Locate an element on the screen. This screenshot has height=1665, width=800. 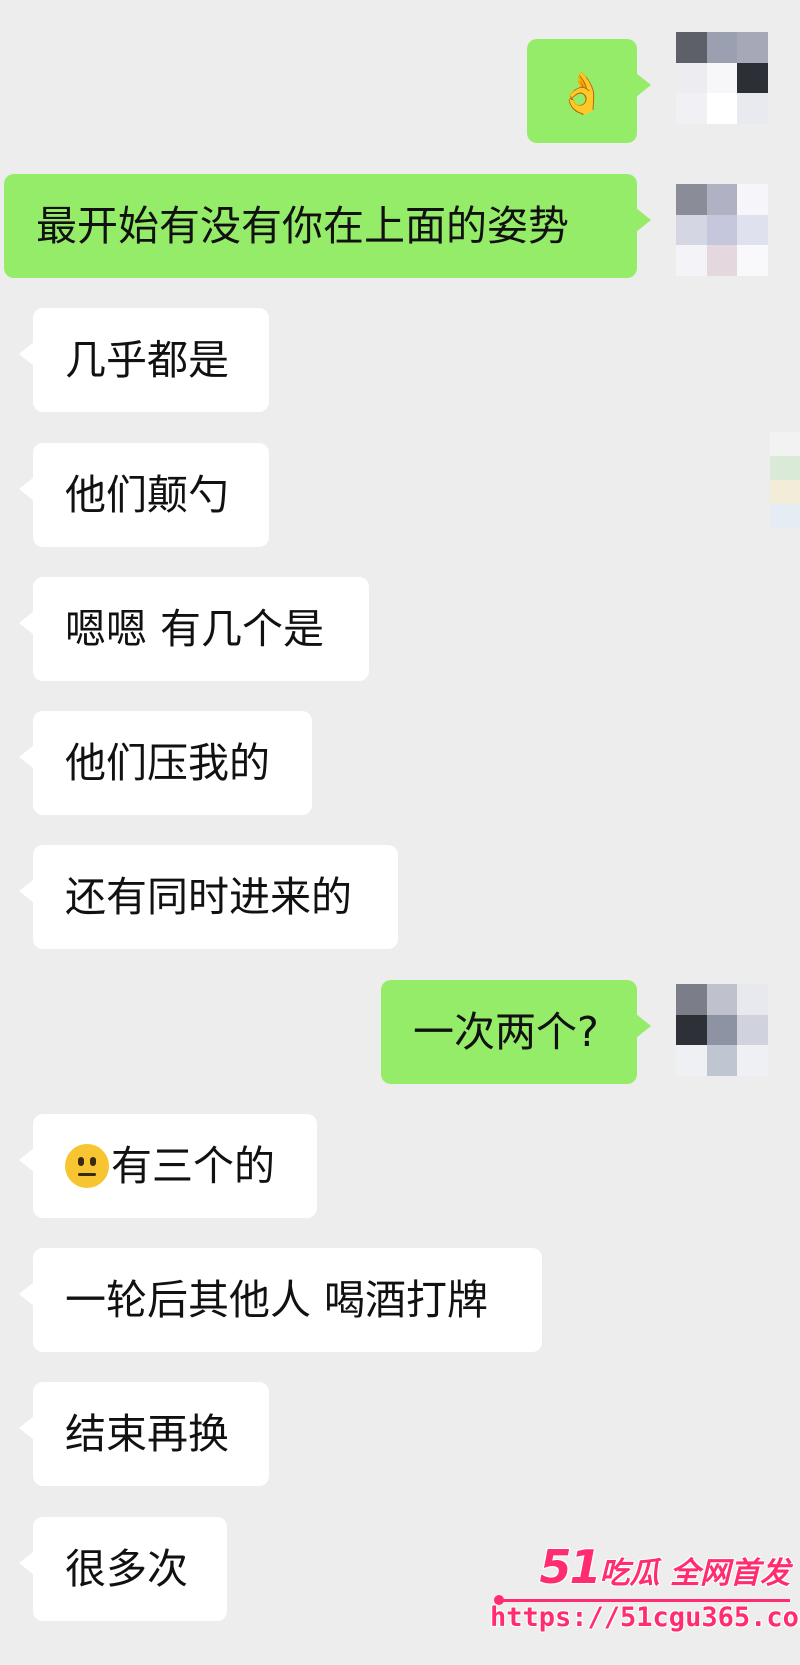
message-sent: 最开始有没有你在上面的姿势 is located at coordinates (327, 226).